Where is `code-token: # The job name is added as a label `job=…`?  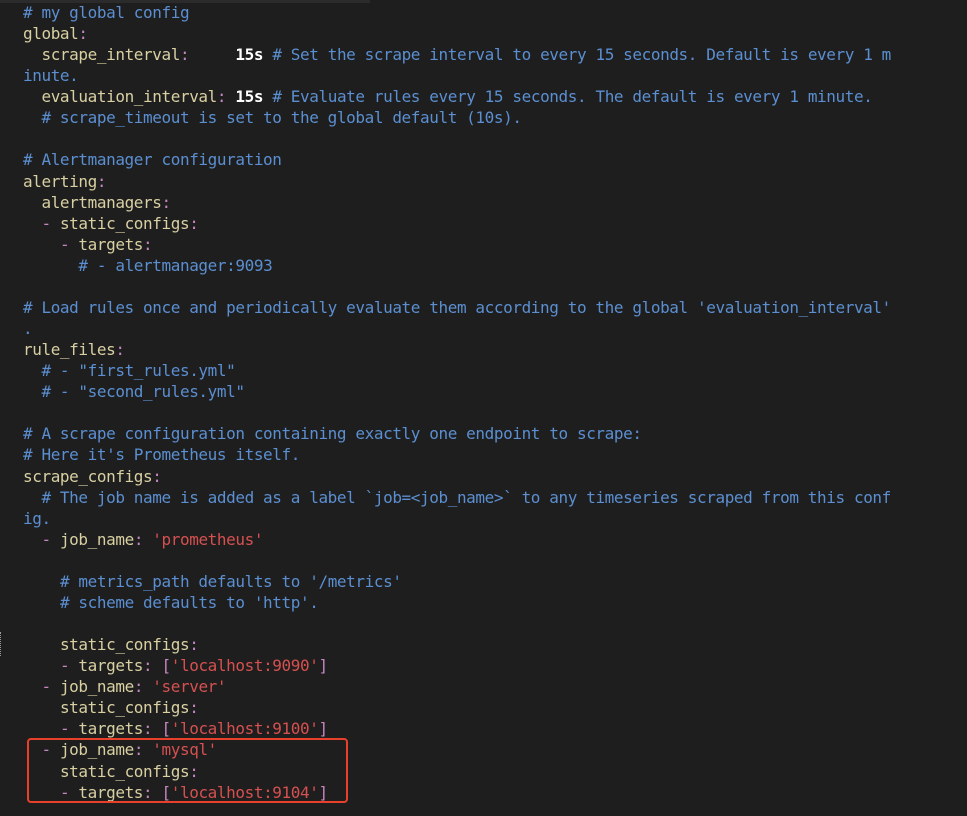 code-token: # The job name is added as a label `job=… is located at coordinates (466, 497).